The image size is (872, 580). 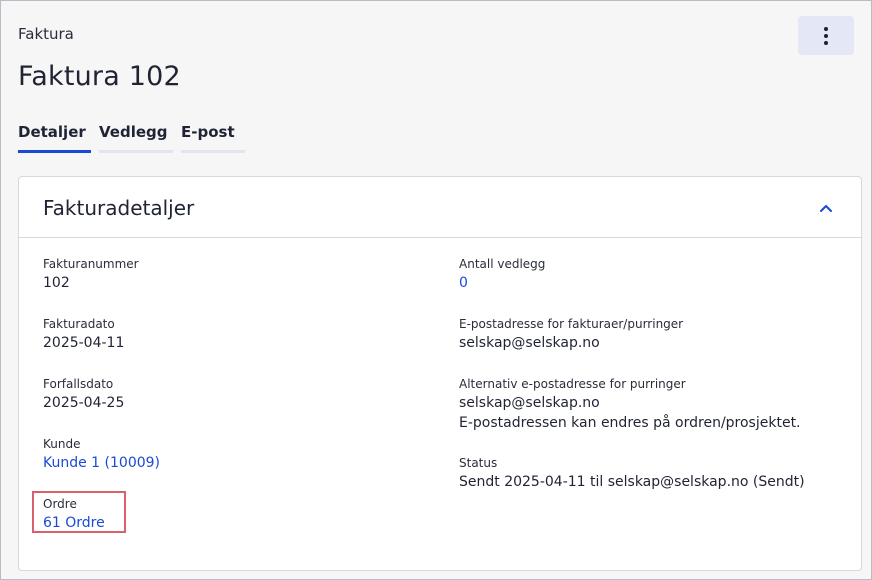 I want to click on field-label: Kunde, so click(x=62, y=444).